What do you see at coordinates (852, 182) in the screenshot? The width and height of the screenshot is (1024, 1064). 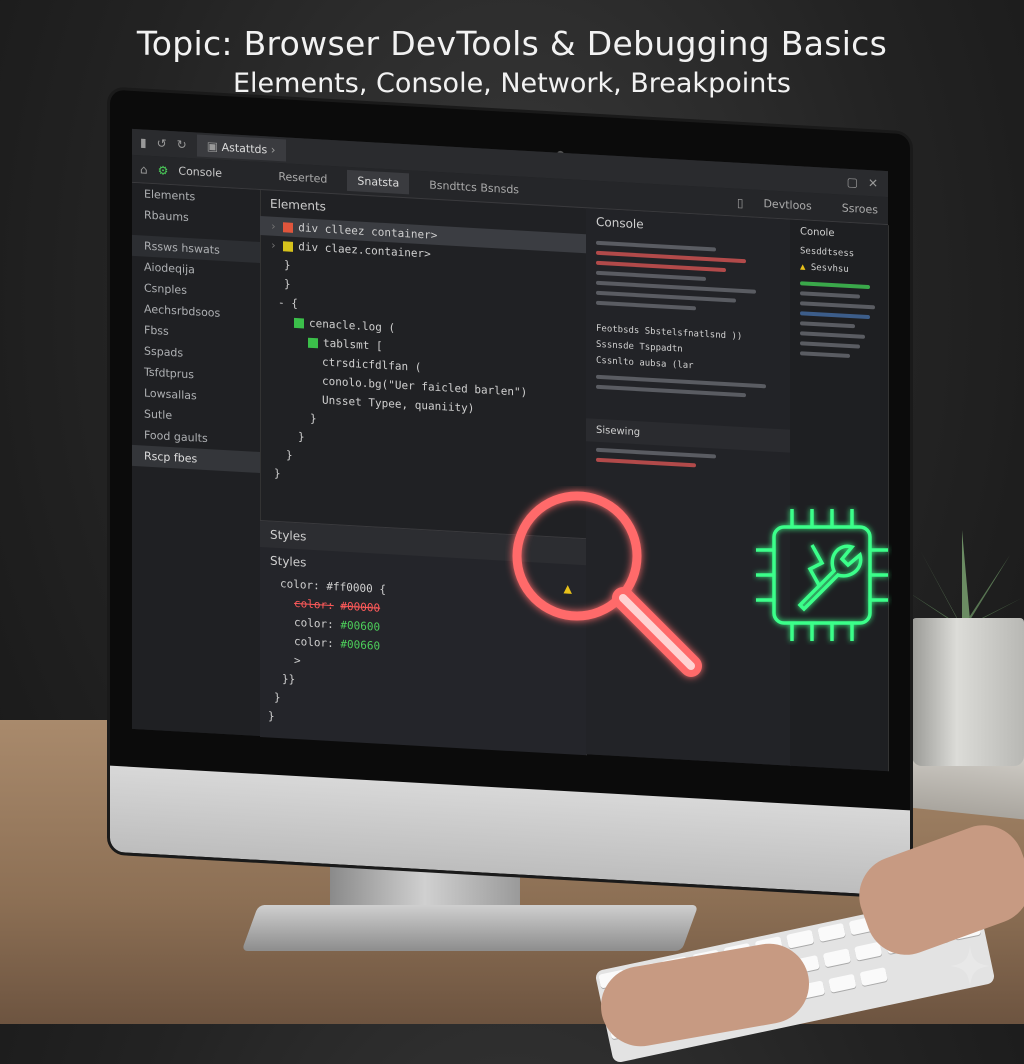 I see `window-icon: ▢` at bounding box center [852, 182].